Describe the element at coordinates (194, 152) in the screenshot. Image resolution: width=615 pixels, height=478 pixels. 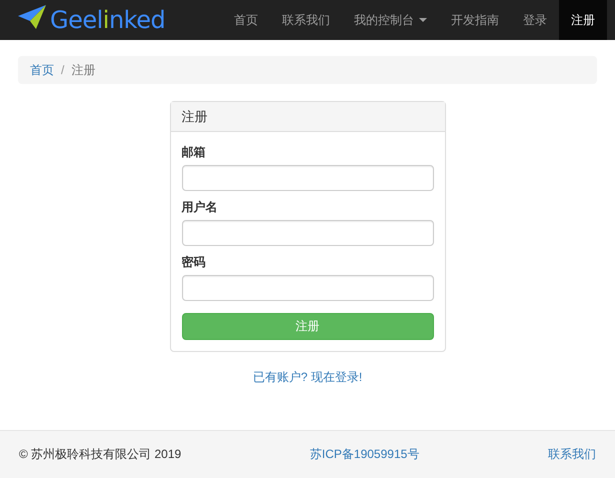
I see `field-label: 邮箱` at that location.